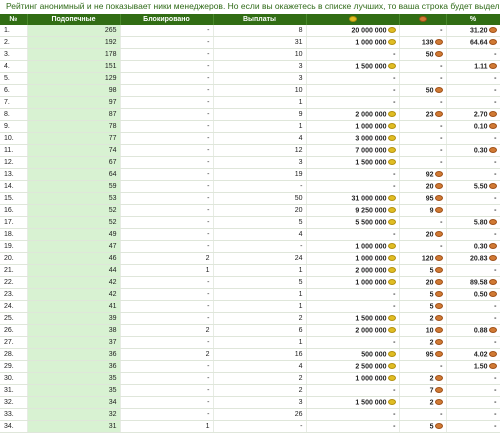  What do you see at coordinates (473, 282) in the screenshot?
I see `percent-cell: 89.58` at bounding box center [473, 282].